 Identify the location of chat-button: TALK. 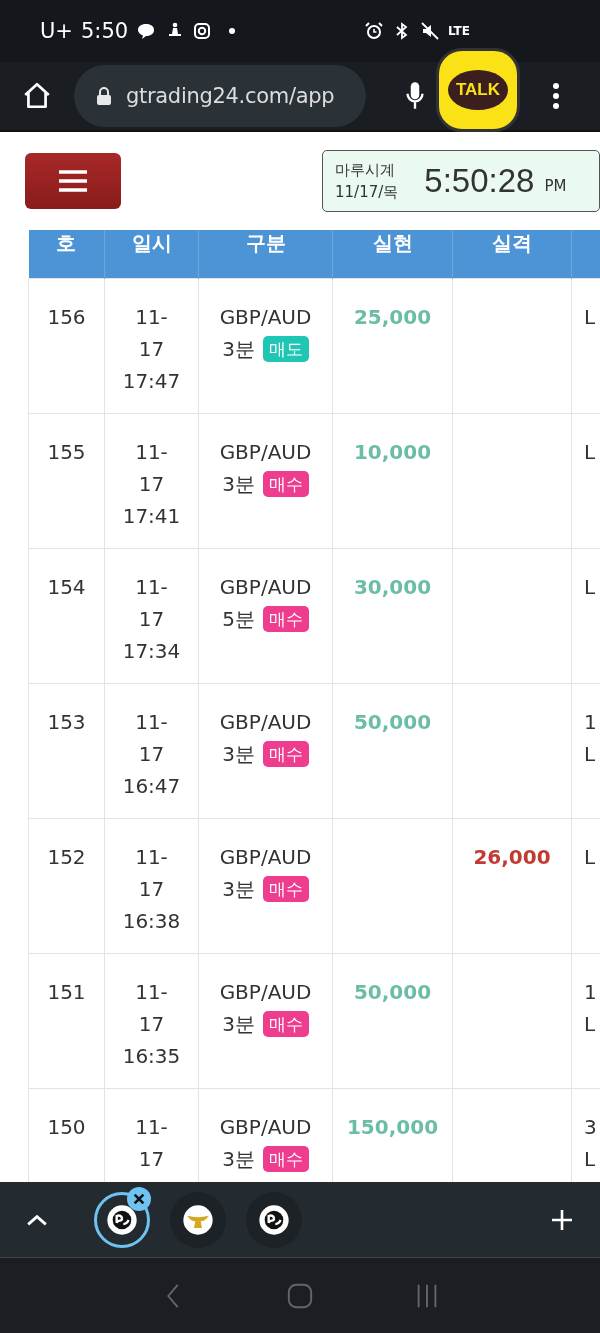
(478, 90).